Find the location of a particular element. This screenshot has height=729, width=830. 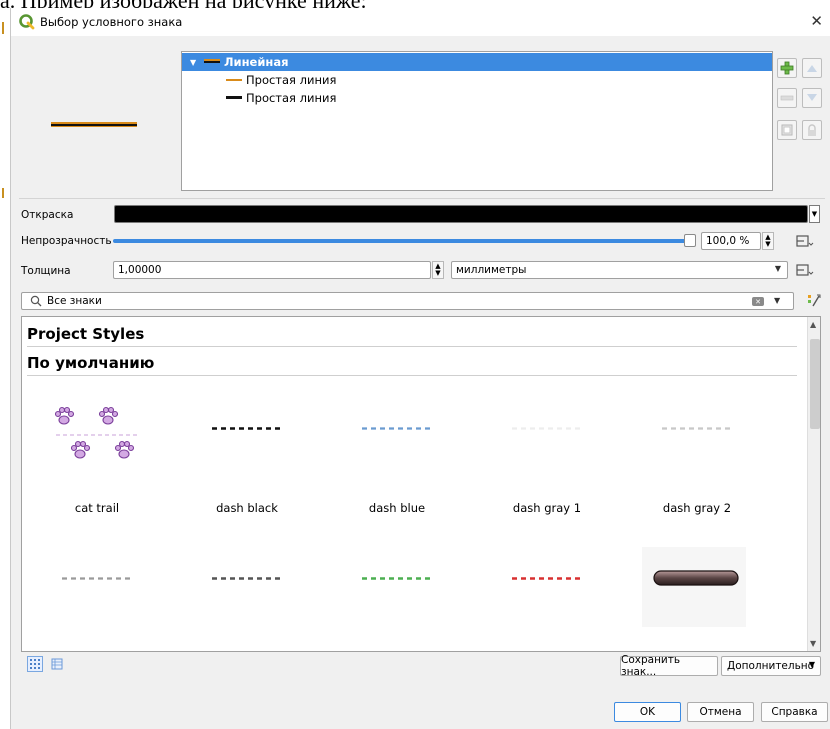

move-up-button is located at coordinates (812, 68).